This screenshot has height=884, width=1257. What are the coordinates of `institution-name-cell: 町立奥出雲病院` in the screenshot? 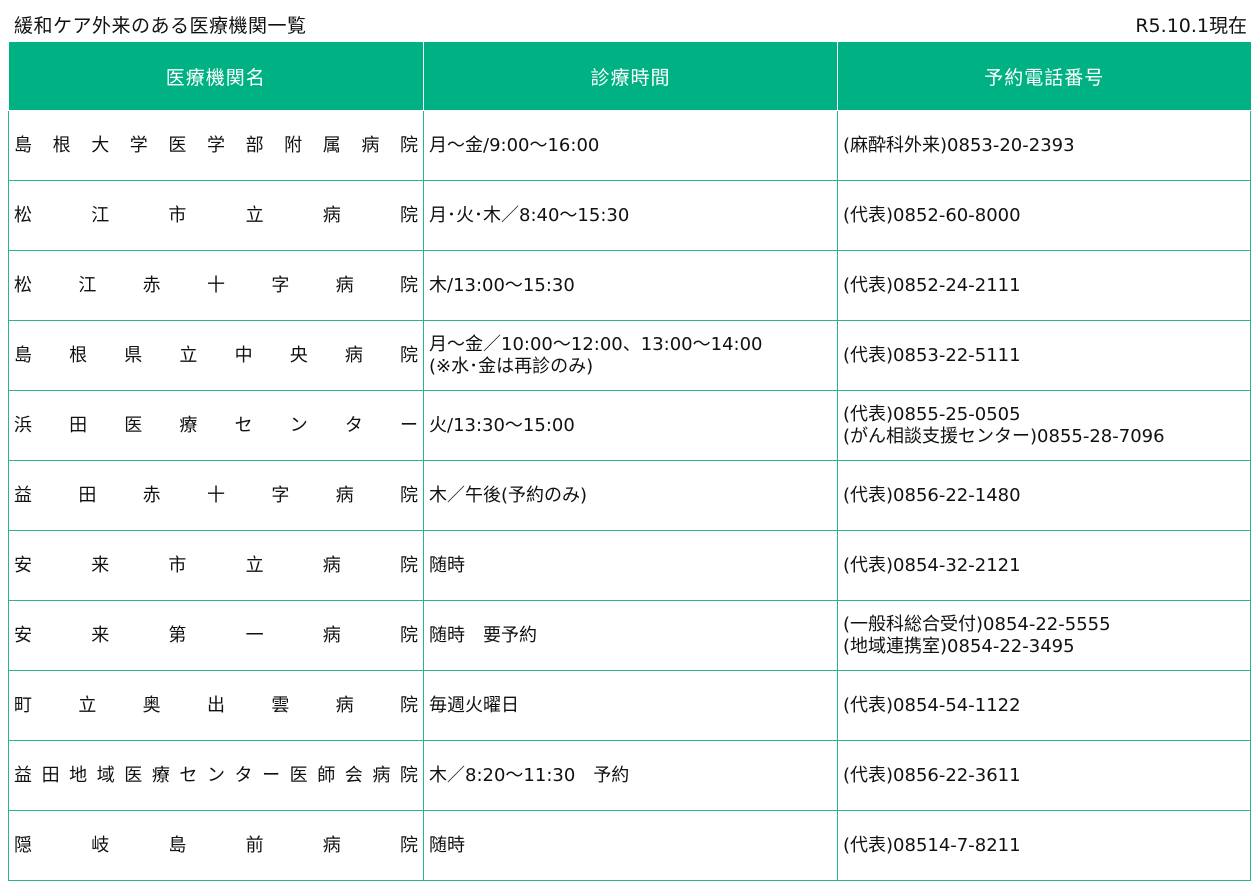 It's located at (216, 705).